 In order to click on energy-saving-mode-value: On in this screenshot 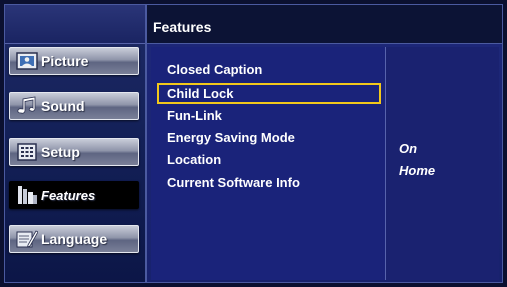, I will do `click(408, 148)`.